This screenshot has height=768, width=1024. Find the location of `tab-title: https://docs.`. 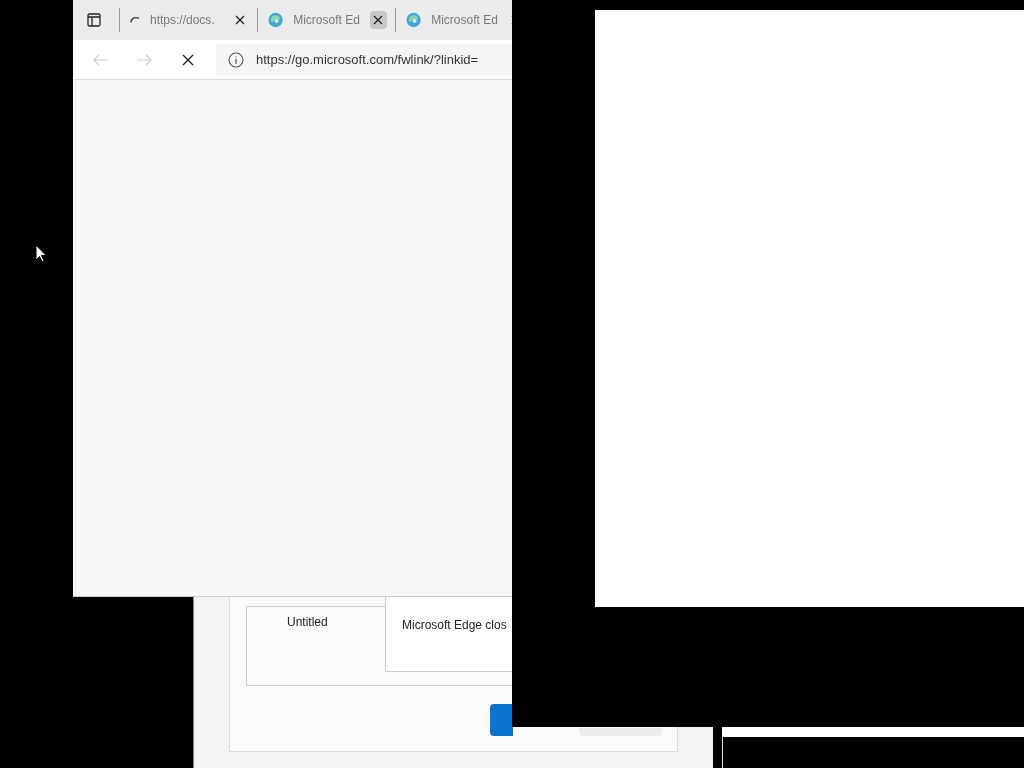

tab-title: https://docs. is located at coordinates (183, 20).